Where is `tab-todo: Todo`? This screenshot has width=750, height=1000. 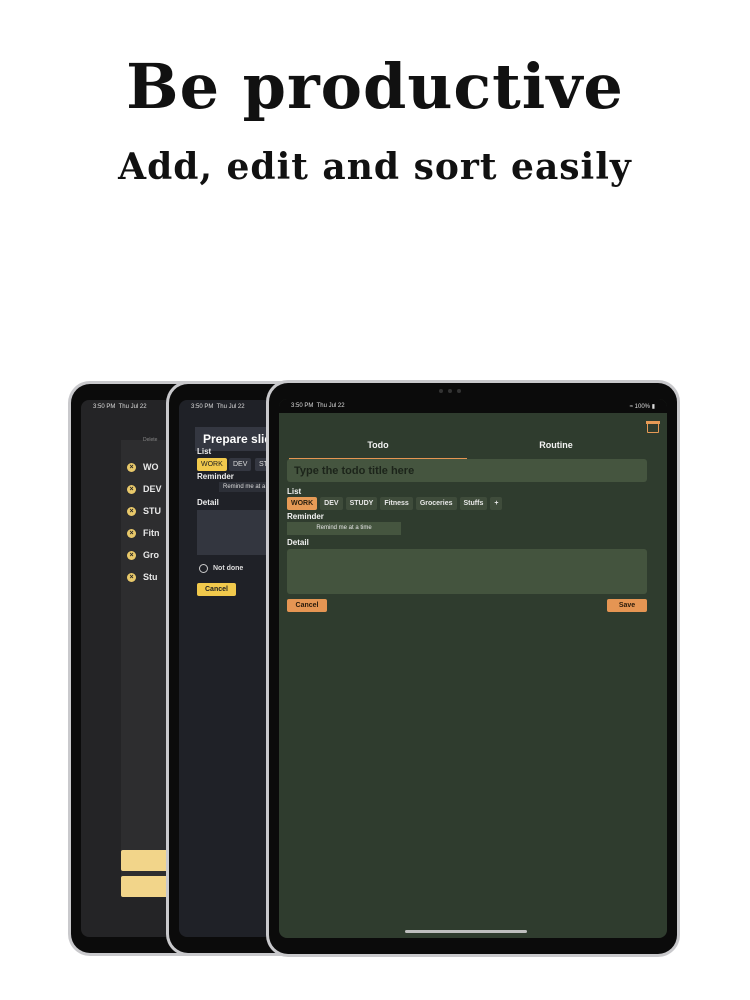
tab-todo: Todo is located at coordinates (378, 450).